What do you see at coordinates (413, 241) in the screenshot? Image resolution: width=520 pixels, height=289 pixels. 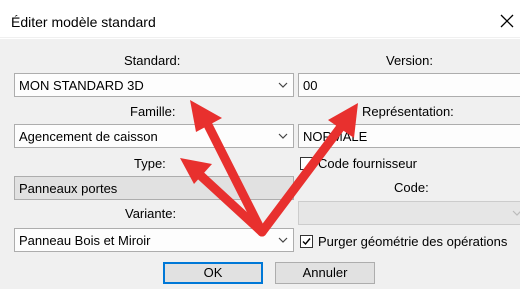 I see `purger-label: Purger géométrie des opérations` at bounding box center [413, 241].